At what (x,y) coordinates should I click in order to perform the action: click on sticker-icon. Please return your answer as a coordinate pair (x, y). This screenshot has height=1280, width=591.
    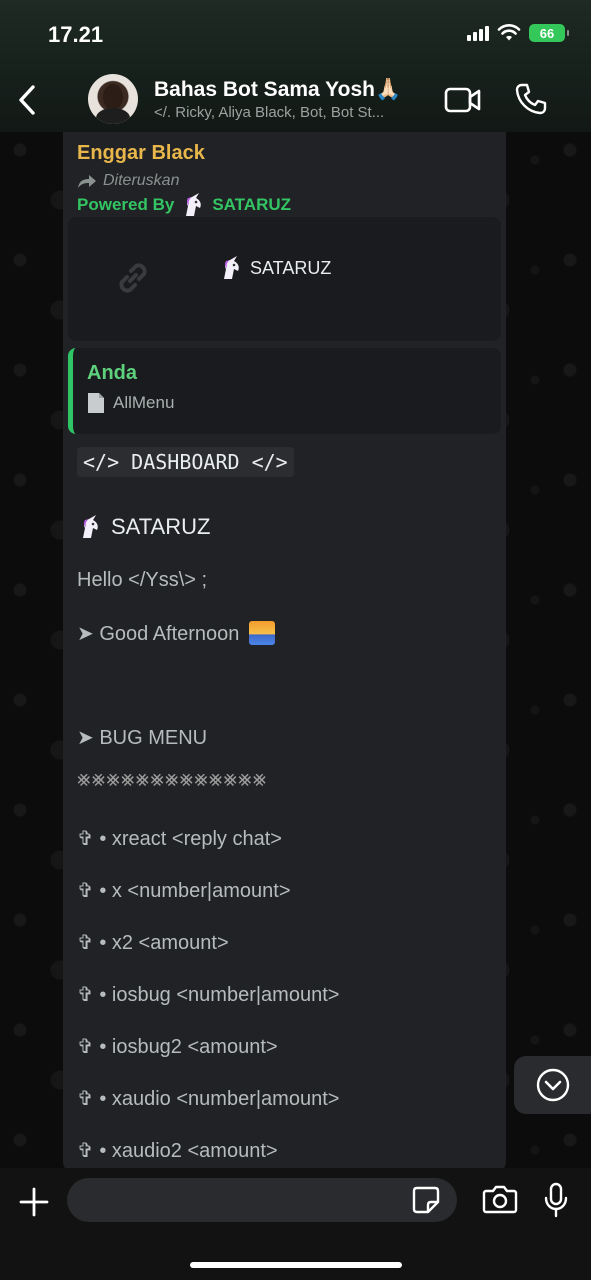
    Looking at the image, I should click on (426, 1200).